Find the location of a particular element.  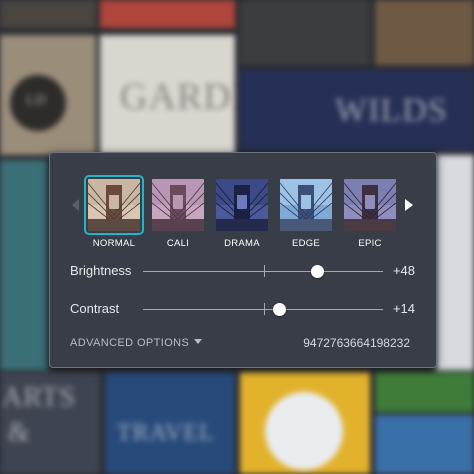

advanced-options-label: ADVANCED OPTIONS is located at coordinates (130, 343).